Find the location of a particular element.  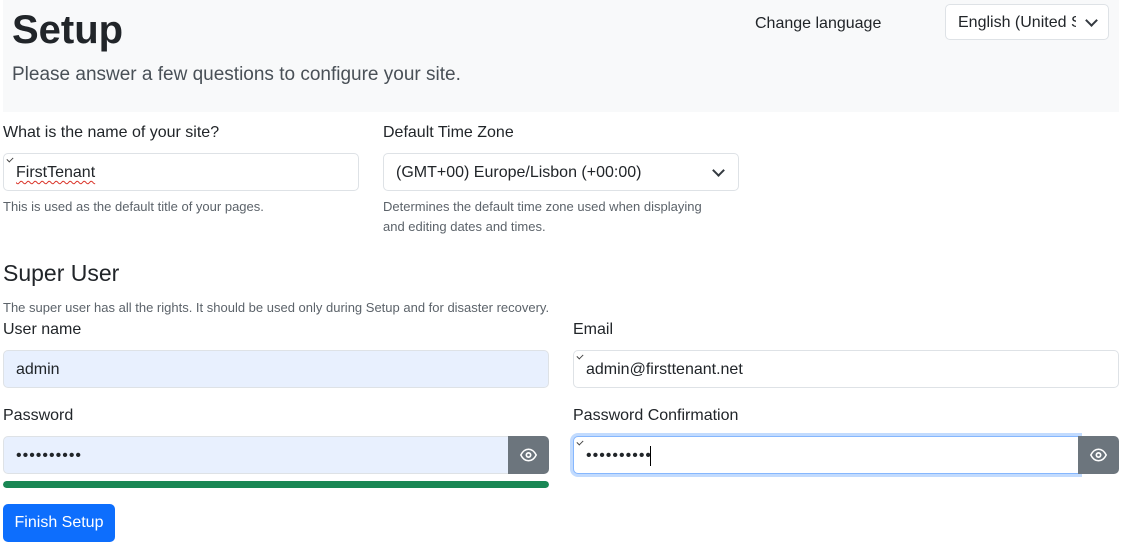

language-select: English (United States) is located at coordinates (1027, 22).